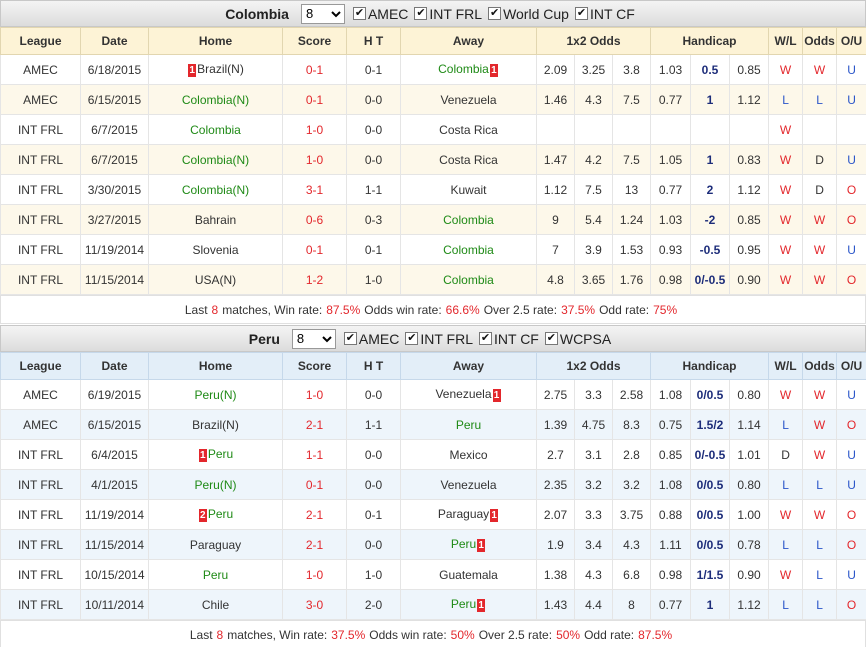 The image size is (866, 647). I want to click on away-team: Guatemala, so click(468, 575).